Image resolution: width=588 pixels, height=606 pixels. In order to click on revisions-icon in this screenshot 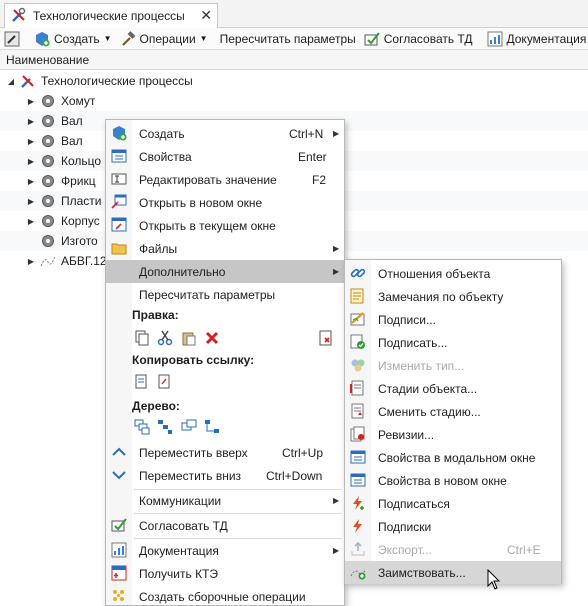, I will do `click(358, 434)`.